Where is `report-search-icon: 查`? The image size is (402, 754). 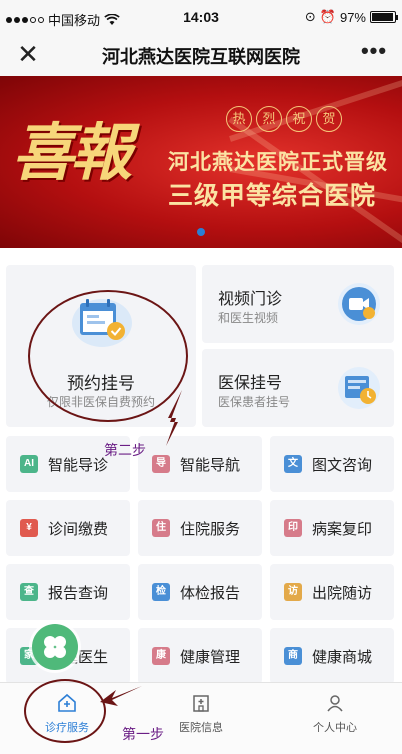
report-search-icon: 查 is located at coordinates (29, 592).